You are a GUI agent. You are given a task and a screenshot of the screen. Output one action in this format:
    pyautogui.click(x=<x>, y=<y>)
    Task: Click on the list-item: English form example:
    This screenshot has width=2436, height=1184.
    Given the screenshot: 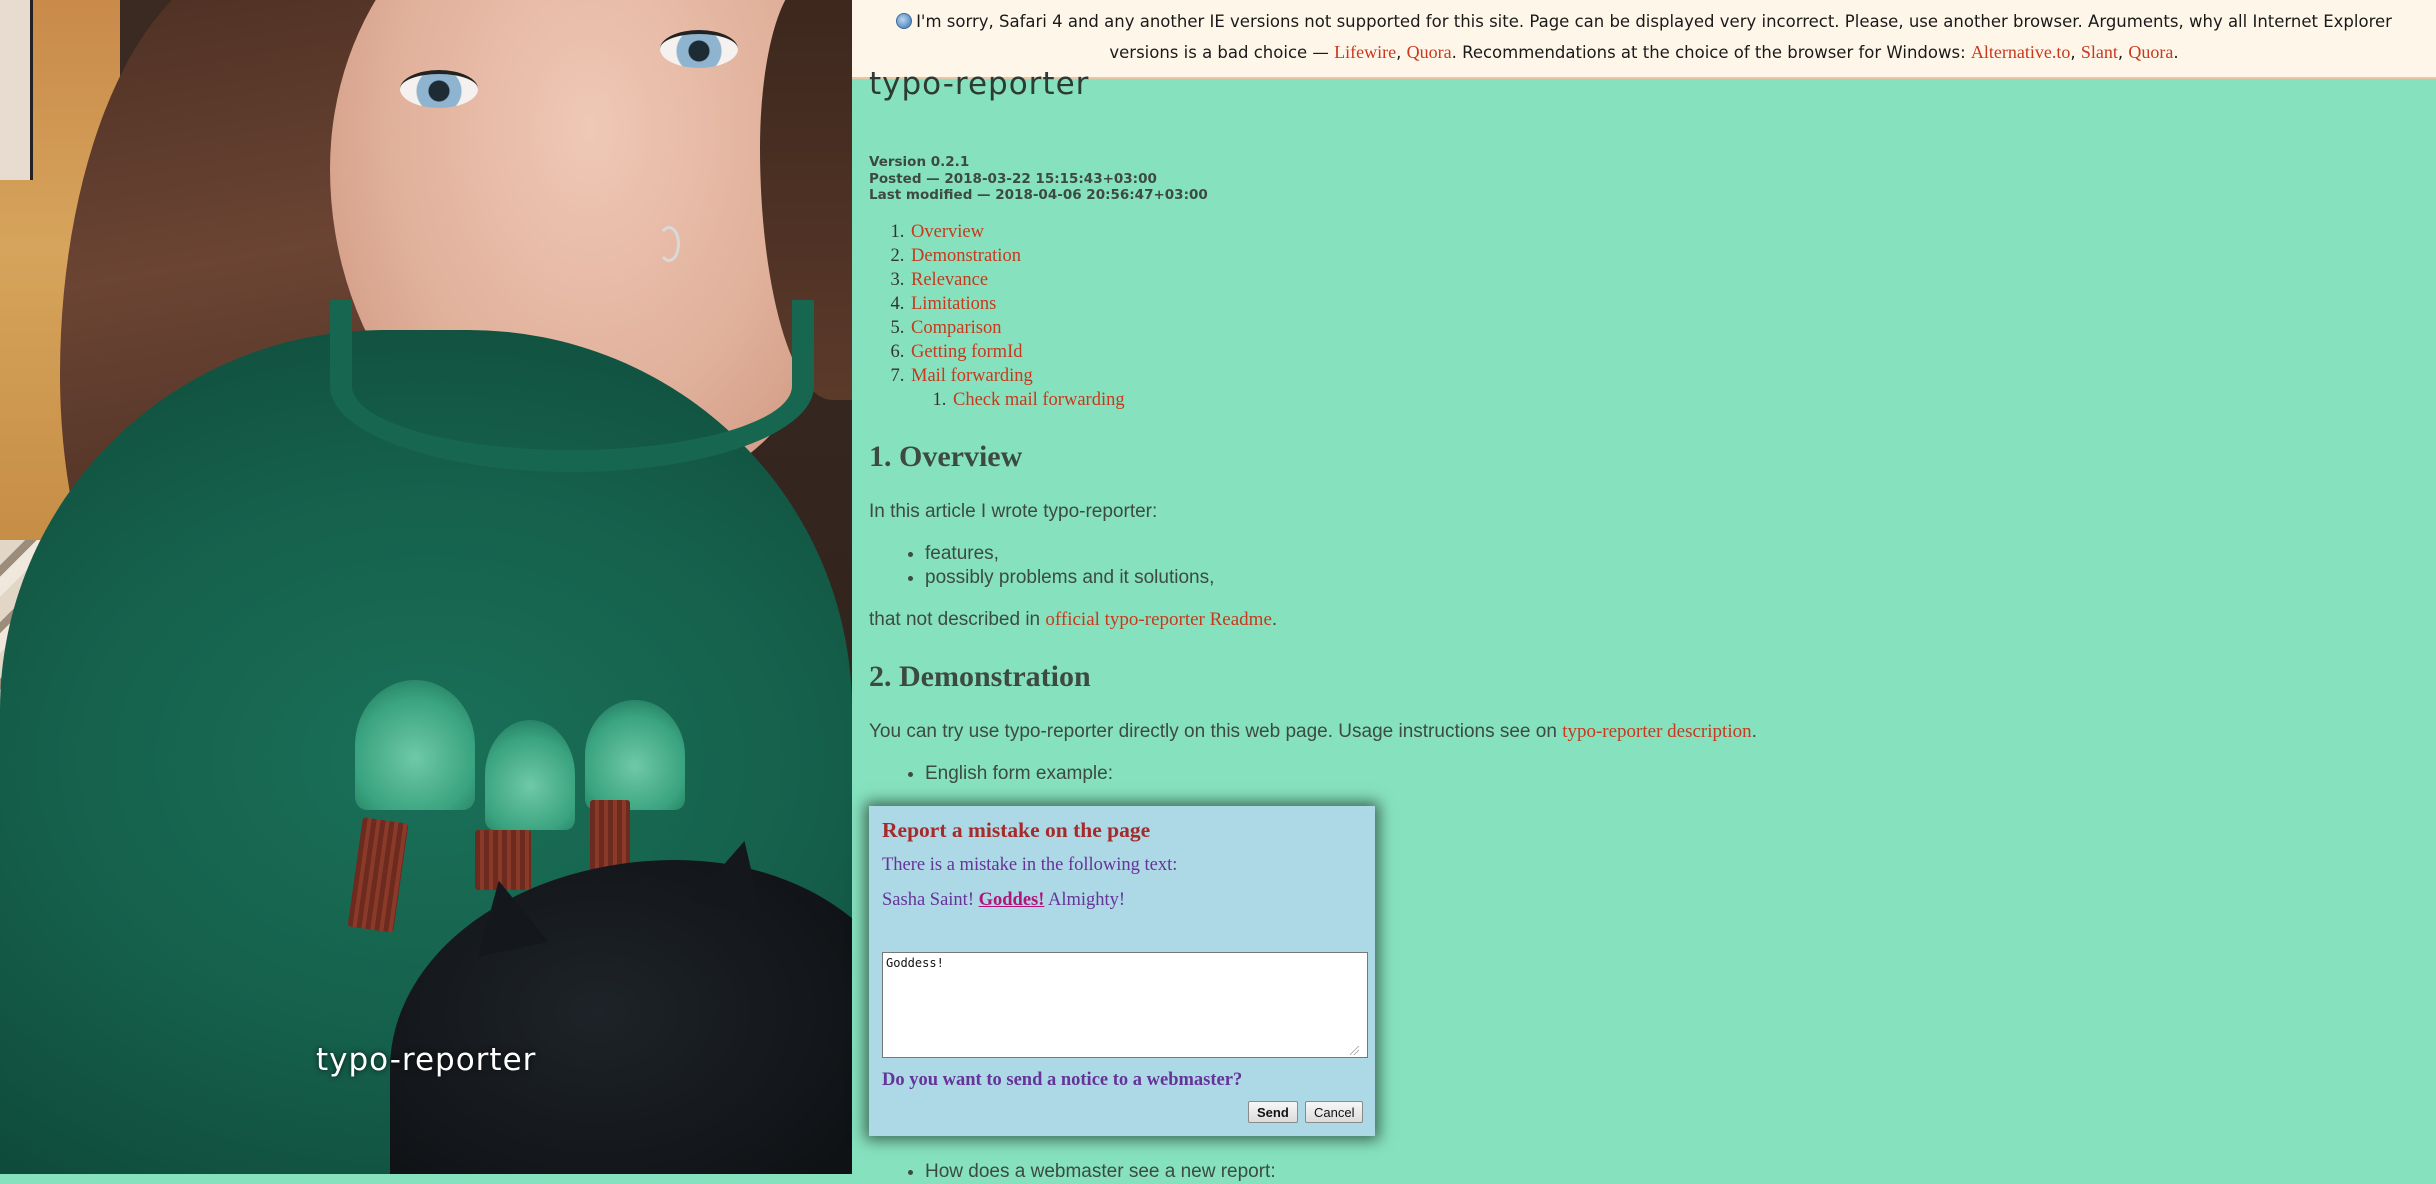 What is the action you would take?
    pyautogui.click(x=1019, y=774)
    